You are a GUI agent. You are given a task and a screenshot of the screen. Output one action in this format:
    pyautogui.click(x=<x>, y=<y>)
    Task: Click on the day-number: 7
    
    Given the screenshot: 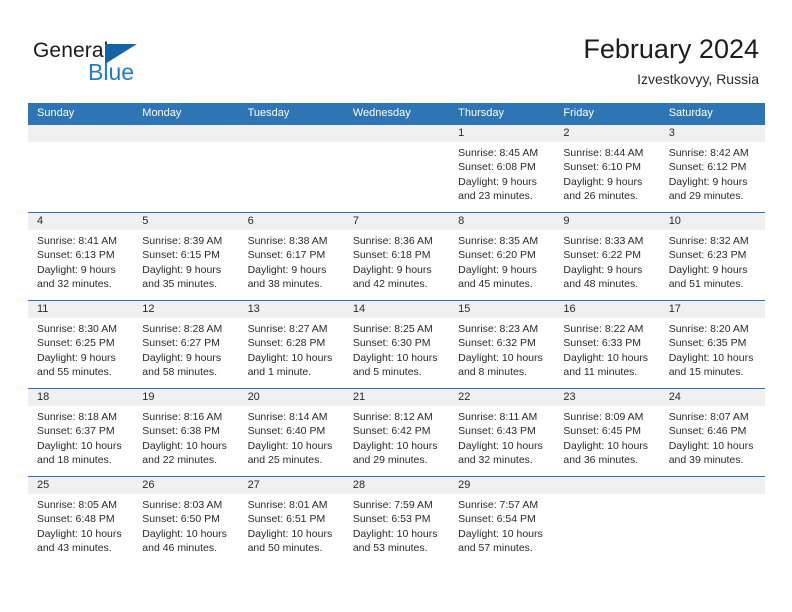 What is the action you would take?
    pyautogui.click(x=396, y=221)
    